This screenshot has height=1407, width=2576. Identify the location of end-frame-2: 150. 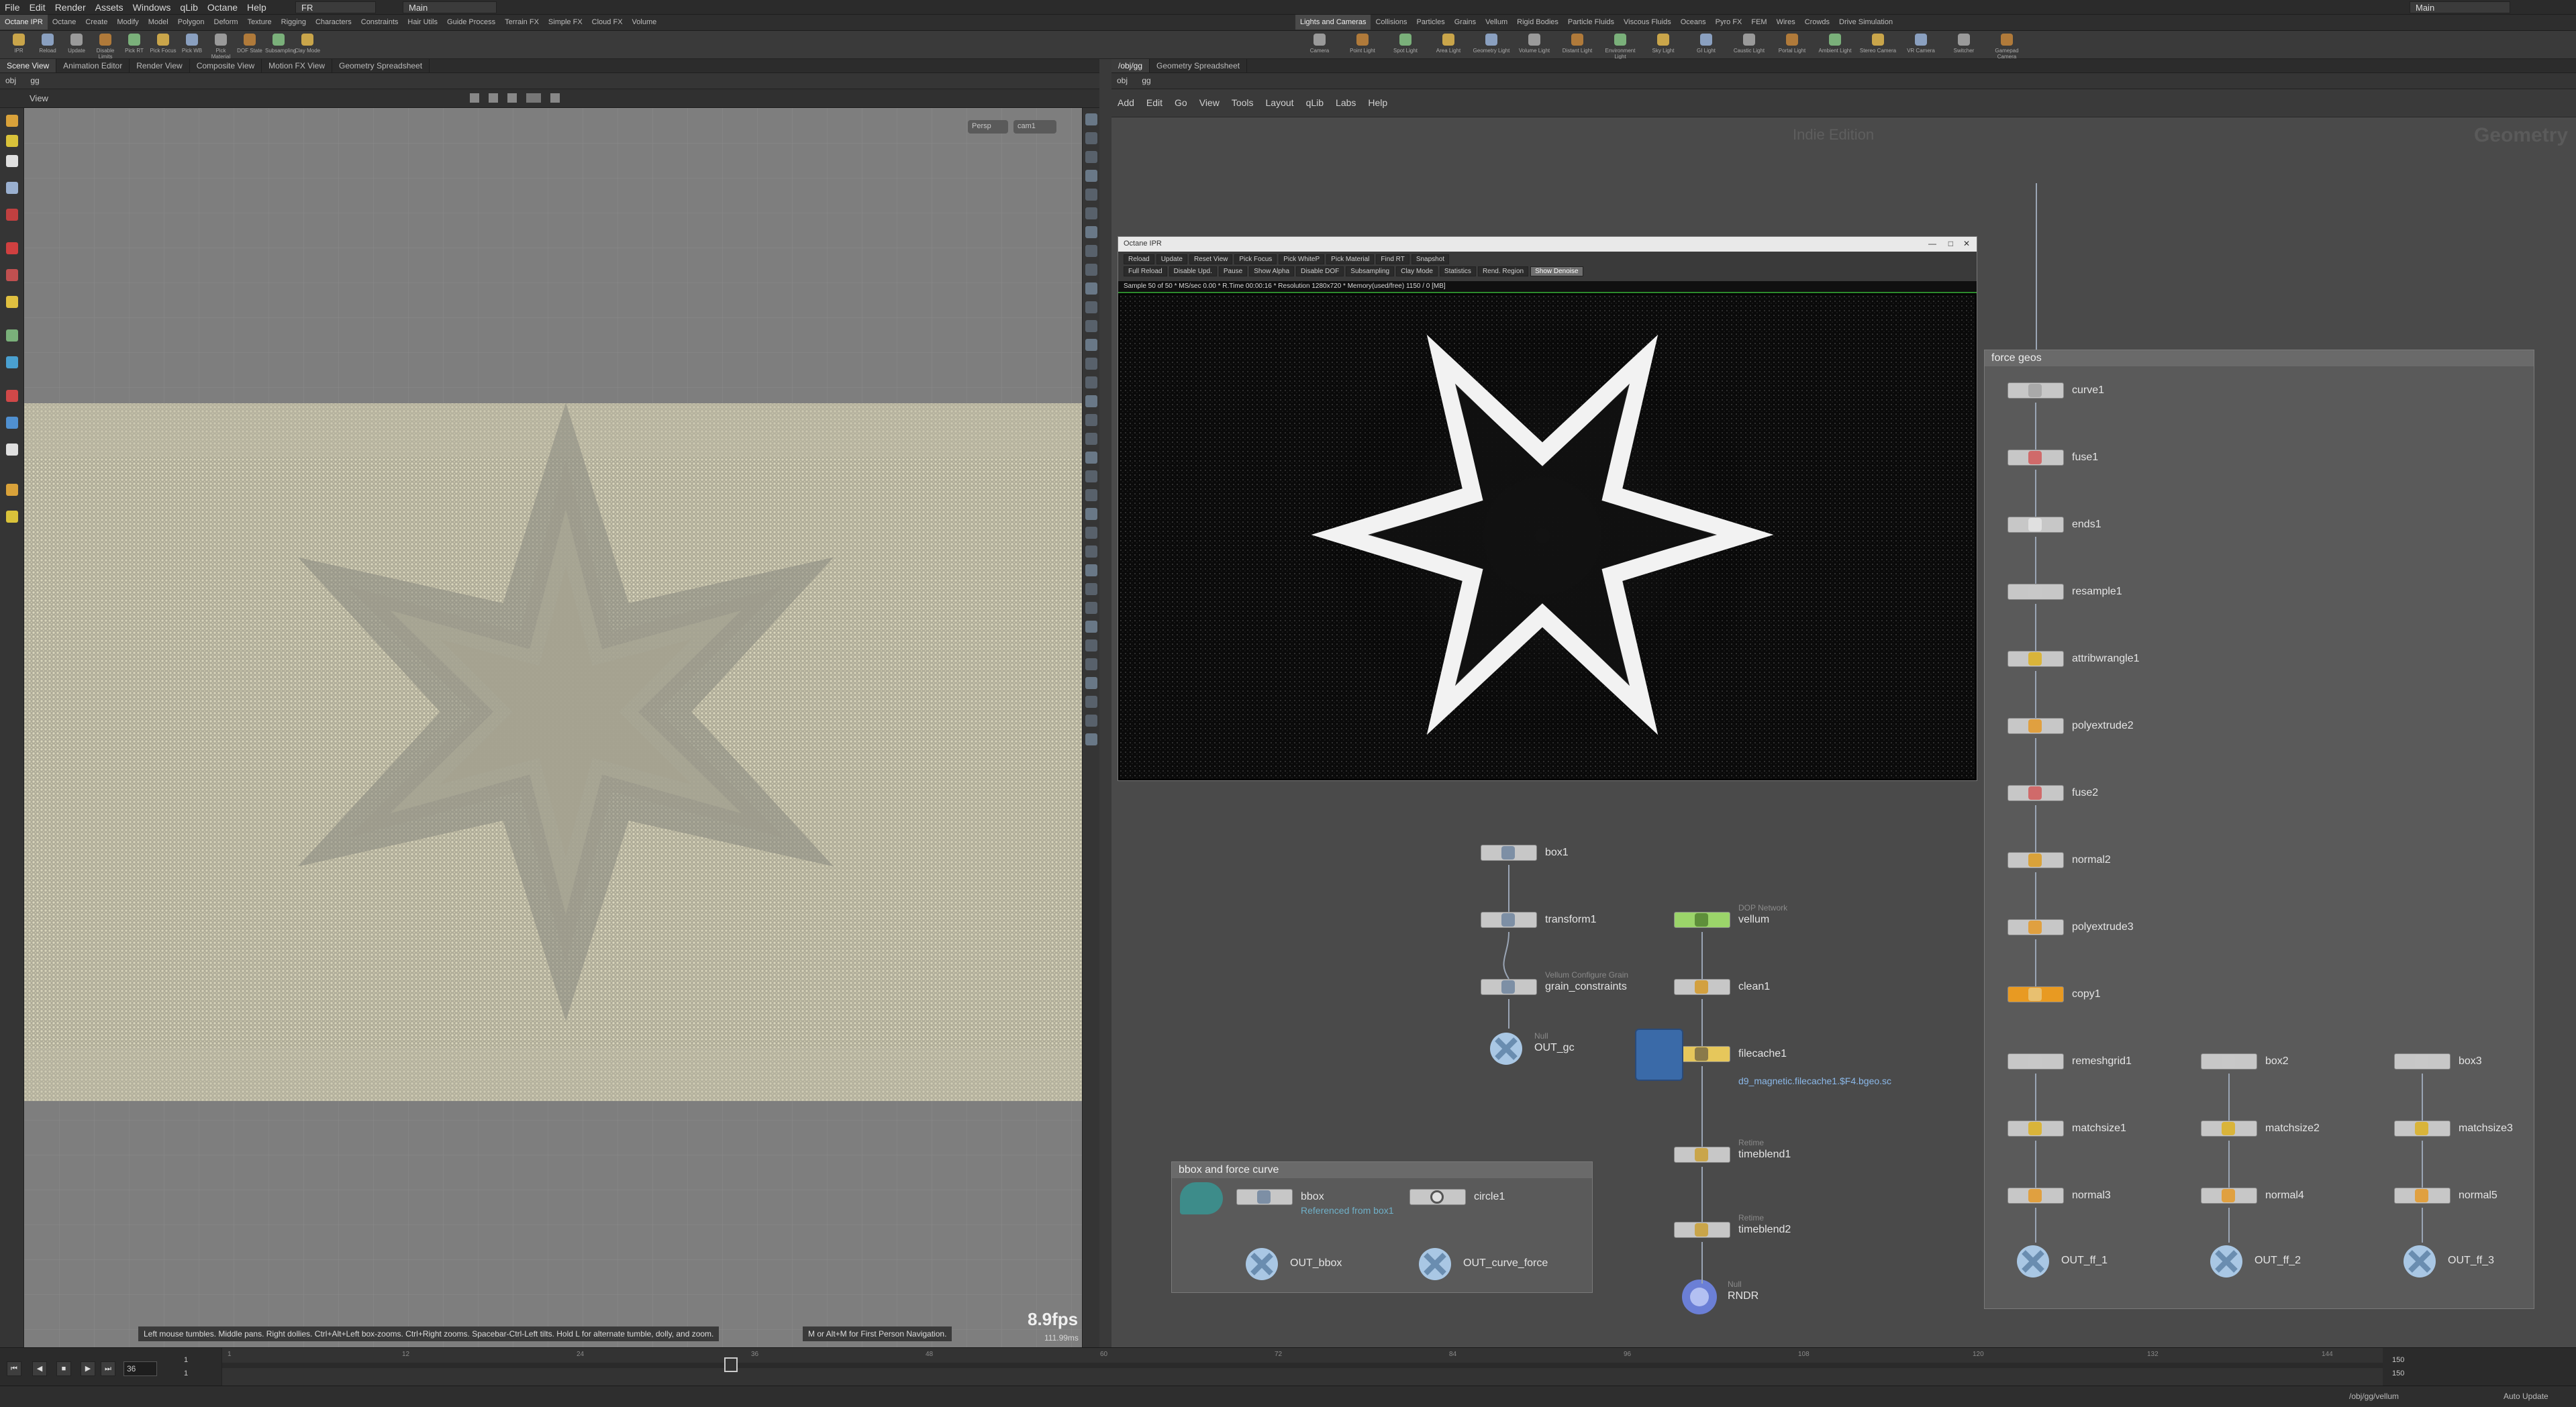
(2398, 1373).